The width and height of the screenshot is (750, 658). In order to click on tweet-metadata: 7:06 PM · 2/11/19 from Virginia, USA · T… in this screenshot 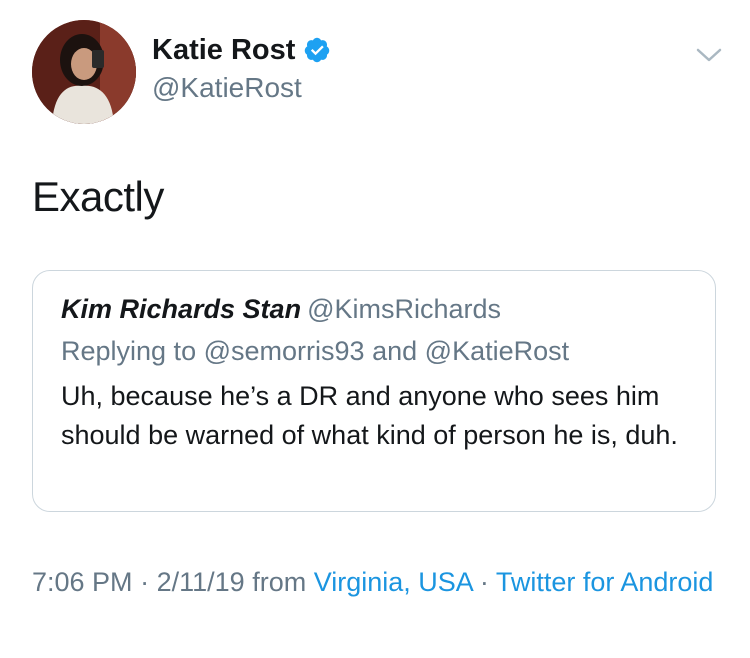, I will do `click(377, 582)`.